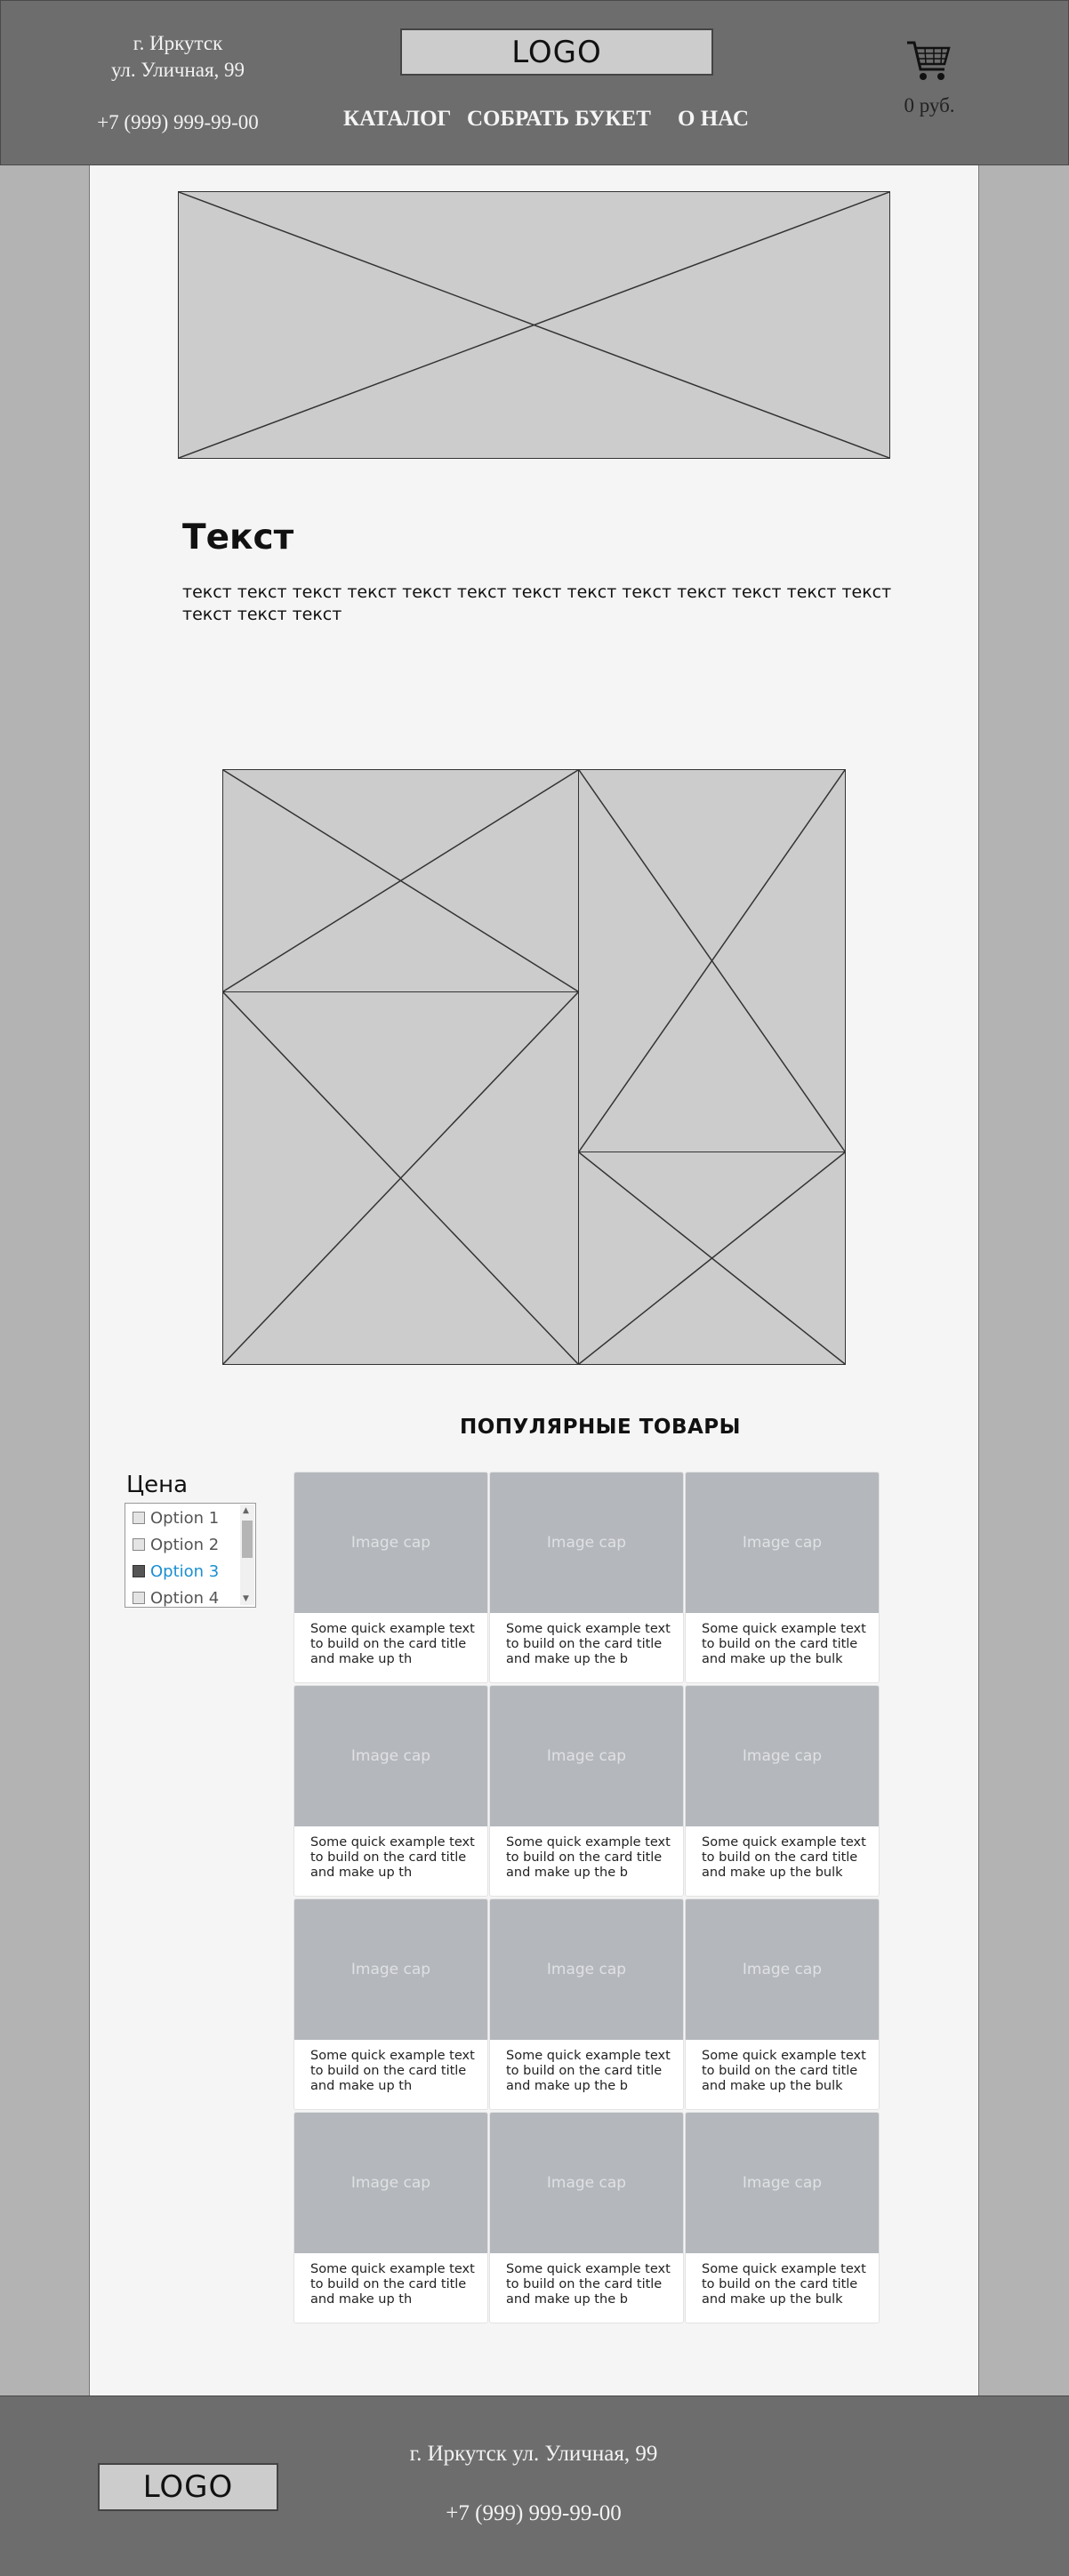  What do you see at coordinates (246, 1510) in the screenshot?
I see `scroll-up-arrow-icon: ▲` at bounding box center [246, 1510].